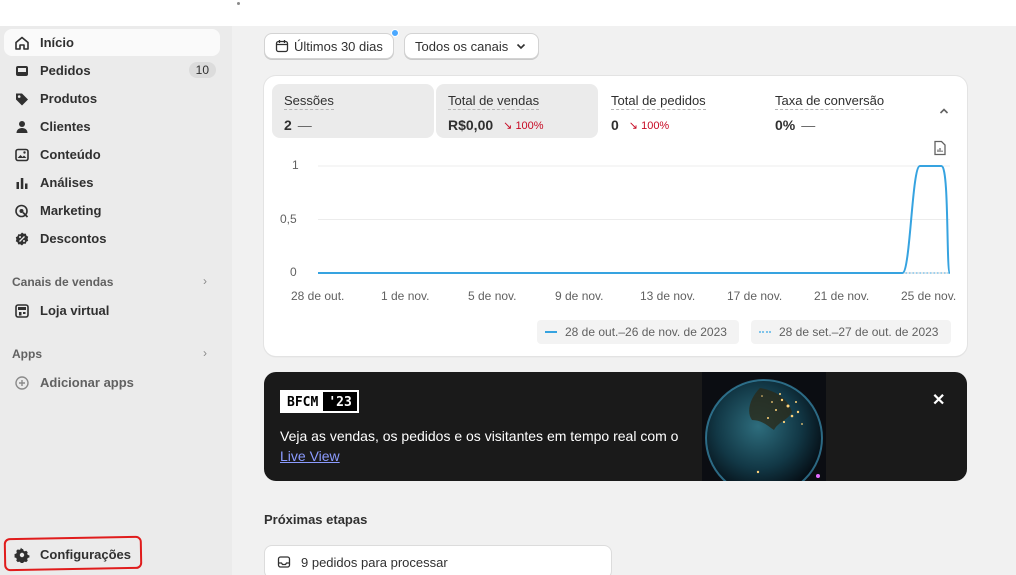  What do you see at coordinates (62, 282) in the screenshot?
I see `sales-channels-title: Canais de vendas` at bounding box center [62, 282].